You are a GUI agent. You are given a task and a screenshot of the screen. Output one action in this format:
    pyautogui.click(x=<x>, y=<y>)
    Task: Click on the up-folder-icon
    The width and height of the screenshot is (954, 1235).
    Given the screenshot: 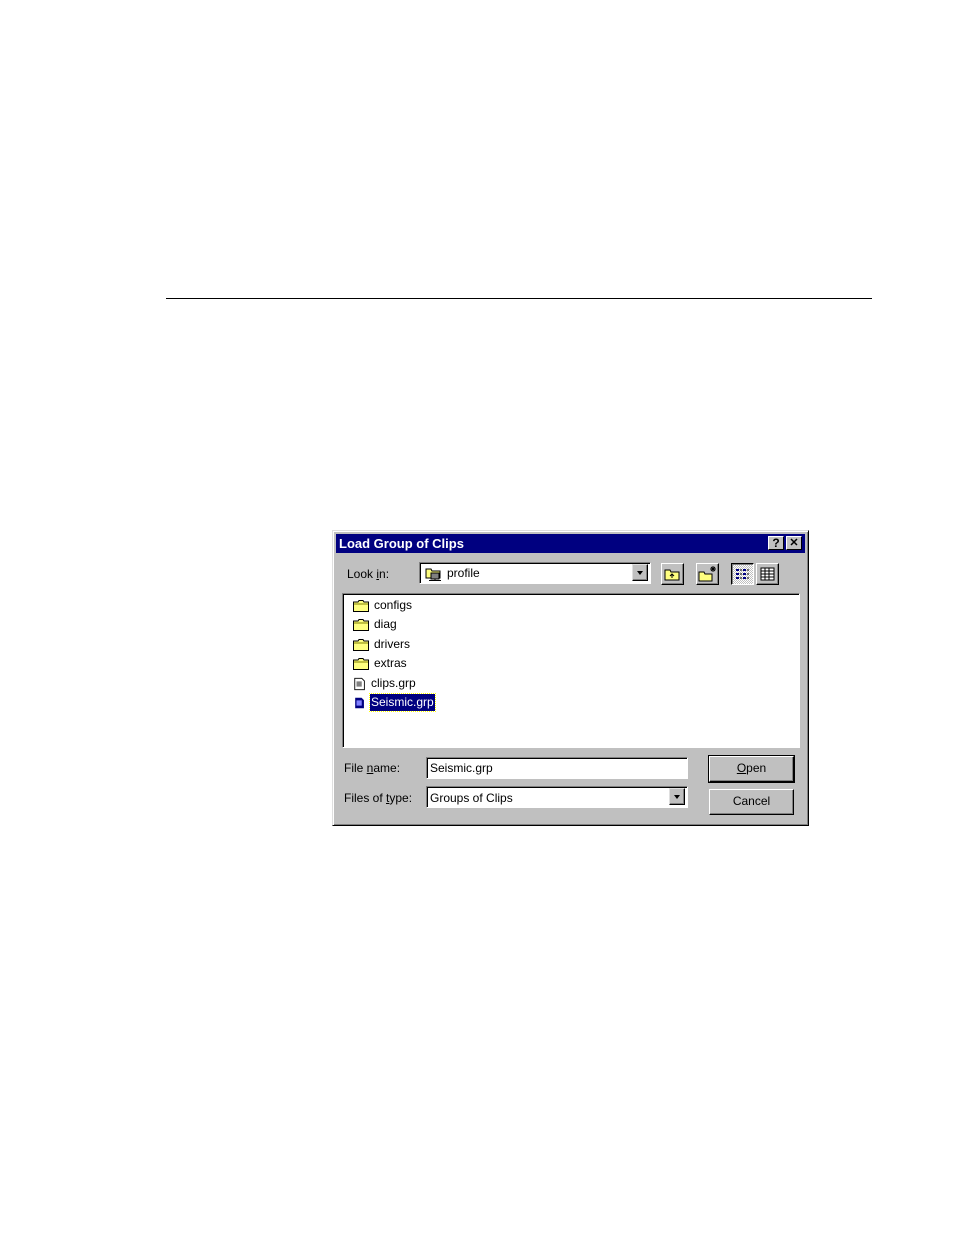 What is the action you would take?
    pyautogui.click(x=672, y=575)
    